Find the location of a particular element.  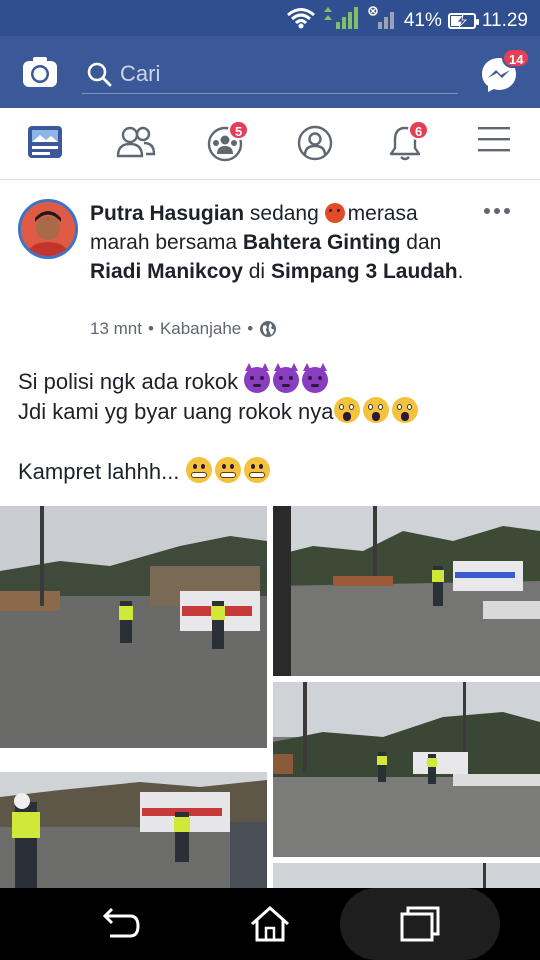

globe-icon is located at coordinates (268, 329).